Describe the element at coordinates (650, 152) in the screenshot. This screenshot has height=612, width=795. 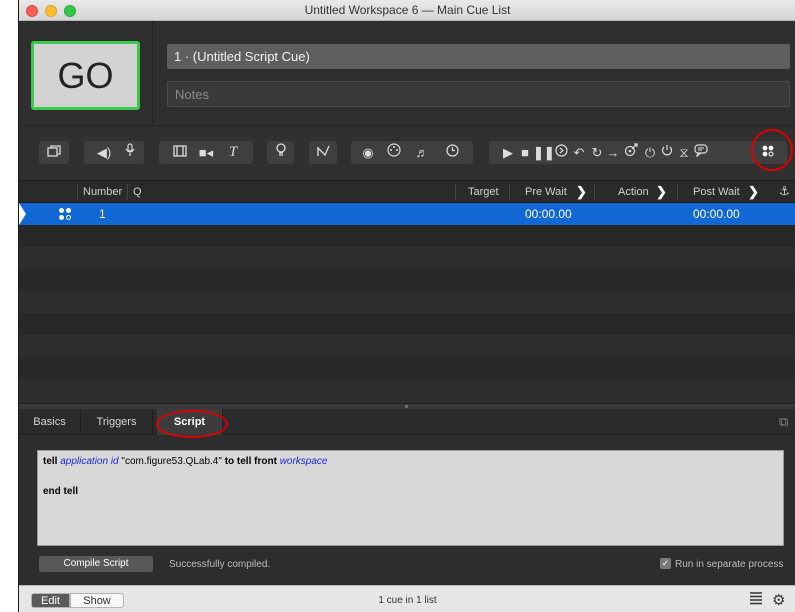
I see `arm-icon: ⏻` at that location.